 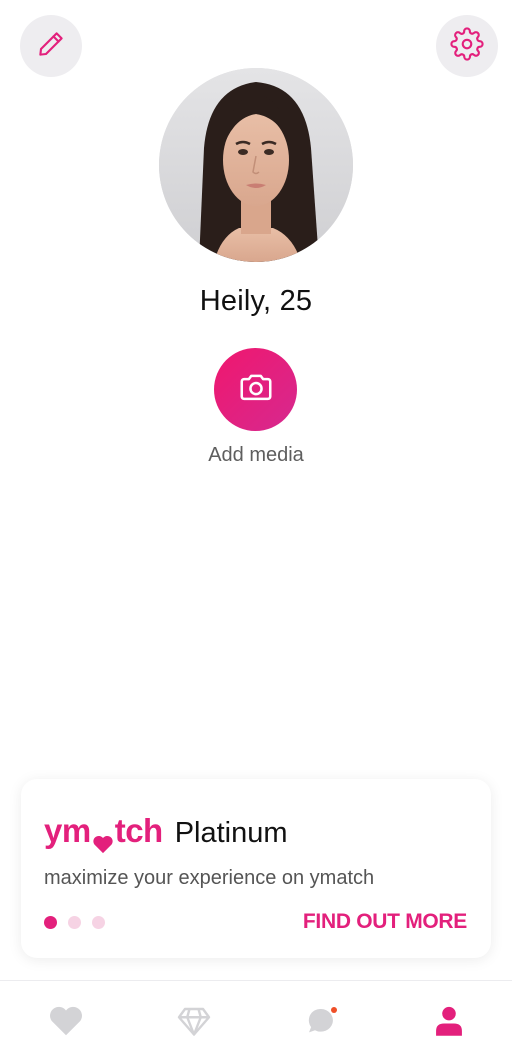 What do you see at coordinates (334, 1010) in the screenshot?
I see `notification-dot` at bounding box center [334, 1010].